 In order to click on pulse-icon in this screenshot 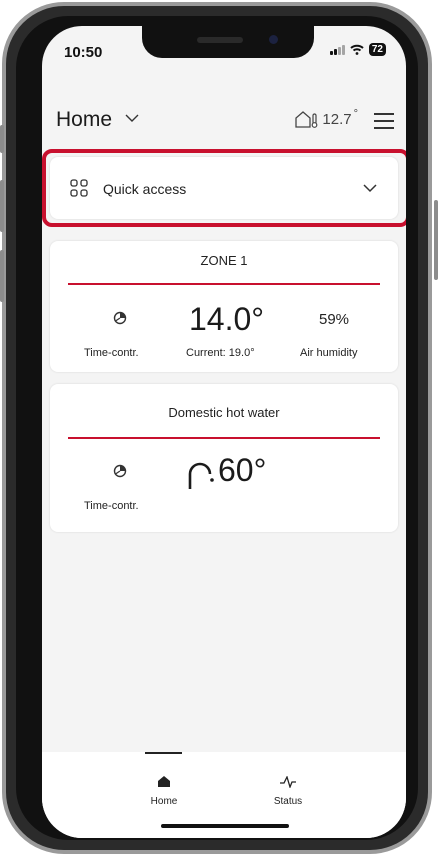, I will do `click(288, 782)`.